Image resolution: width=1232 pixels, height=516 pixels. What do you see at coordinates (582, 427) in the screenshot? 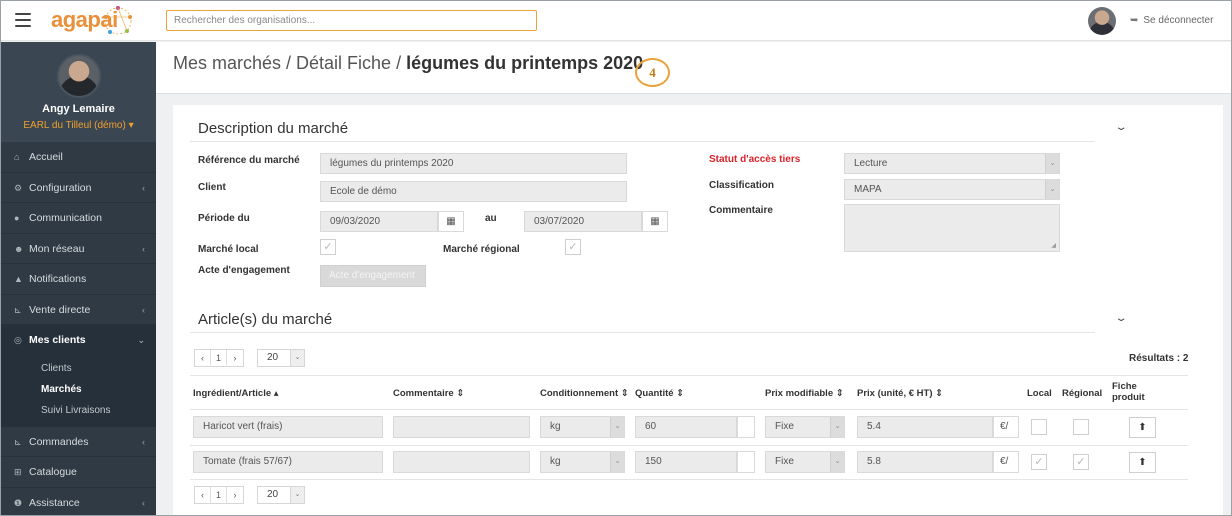
I see `row1-conditionnement-select: kg ⌄` at bounding box center [582, 427].